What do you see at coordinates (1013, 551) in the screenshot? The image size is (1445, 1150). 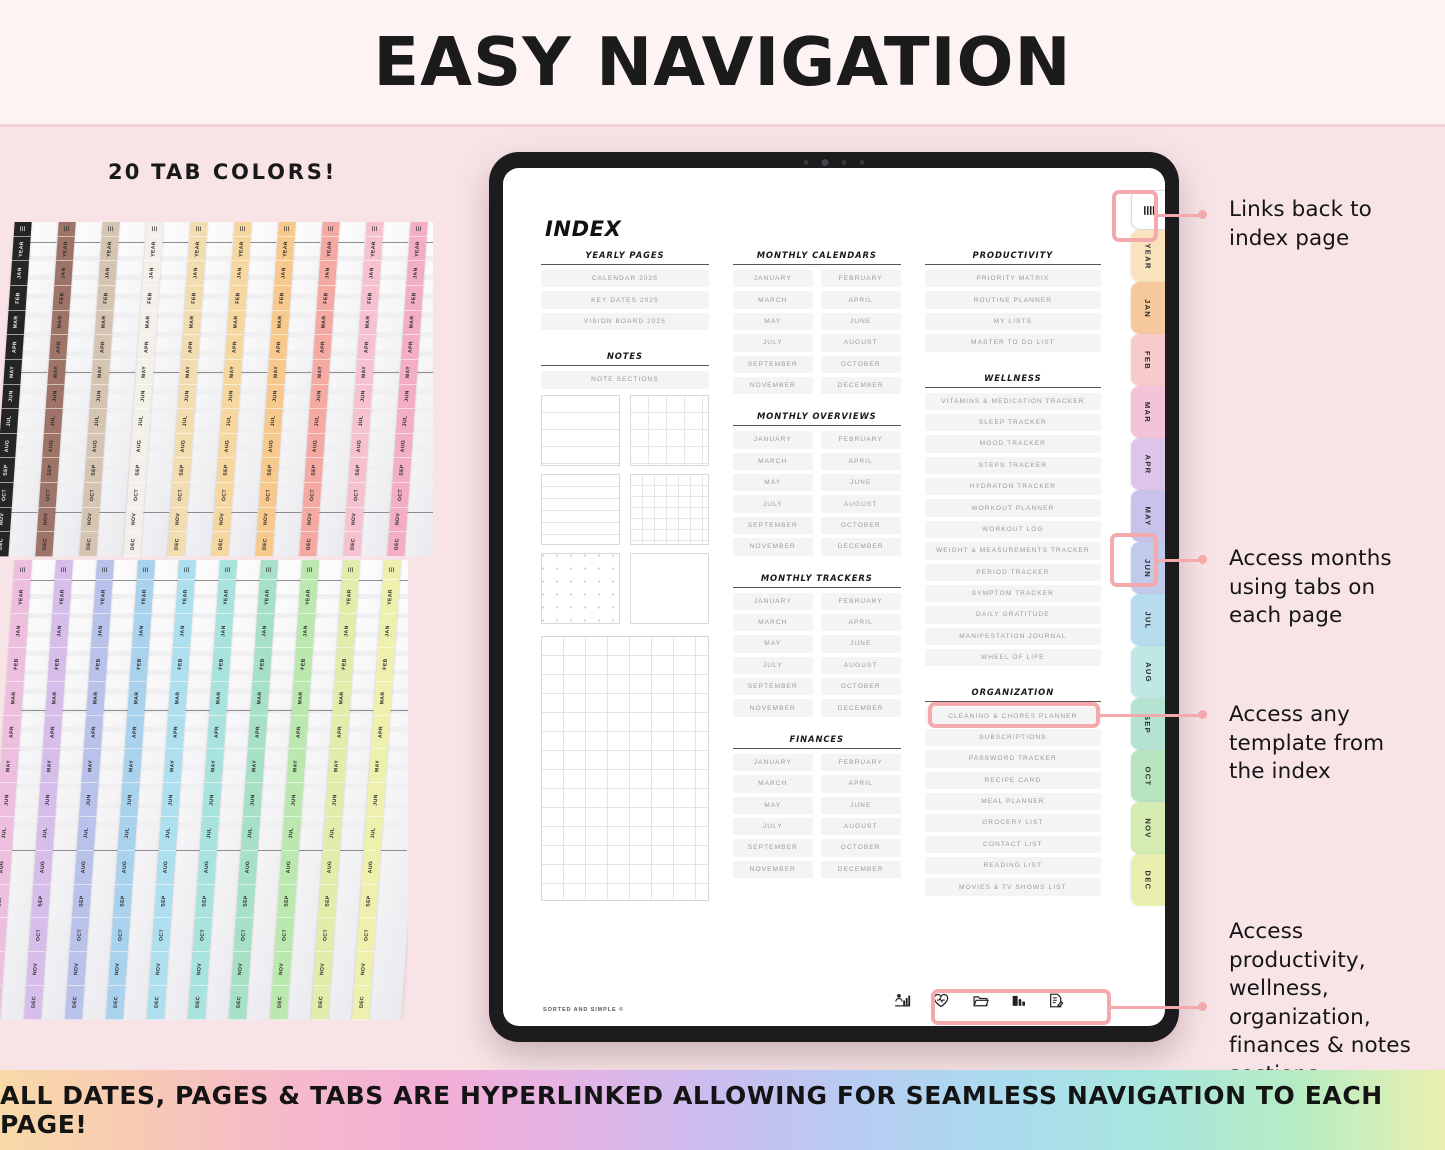 I see `index-link-button: WEIGHT & MEASUREMENTS TRACKER` at bounding box center [1013, 551].